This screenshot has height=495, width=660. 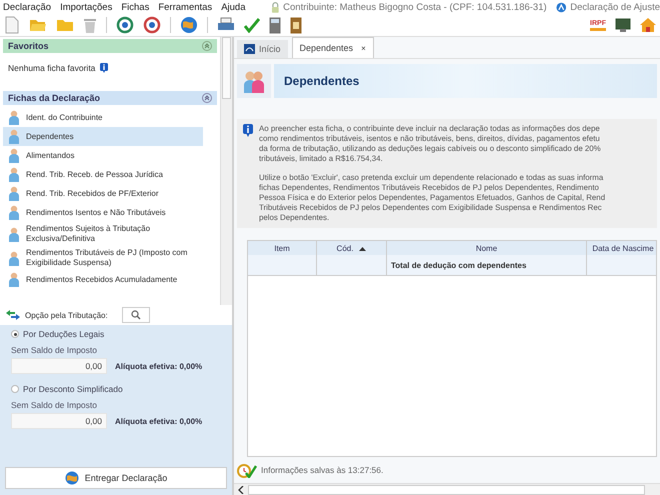 I want to click on sync-icon, so click(x=125, y=25).